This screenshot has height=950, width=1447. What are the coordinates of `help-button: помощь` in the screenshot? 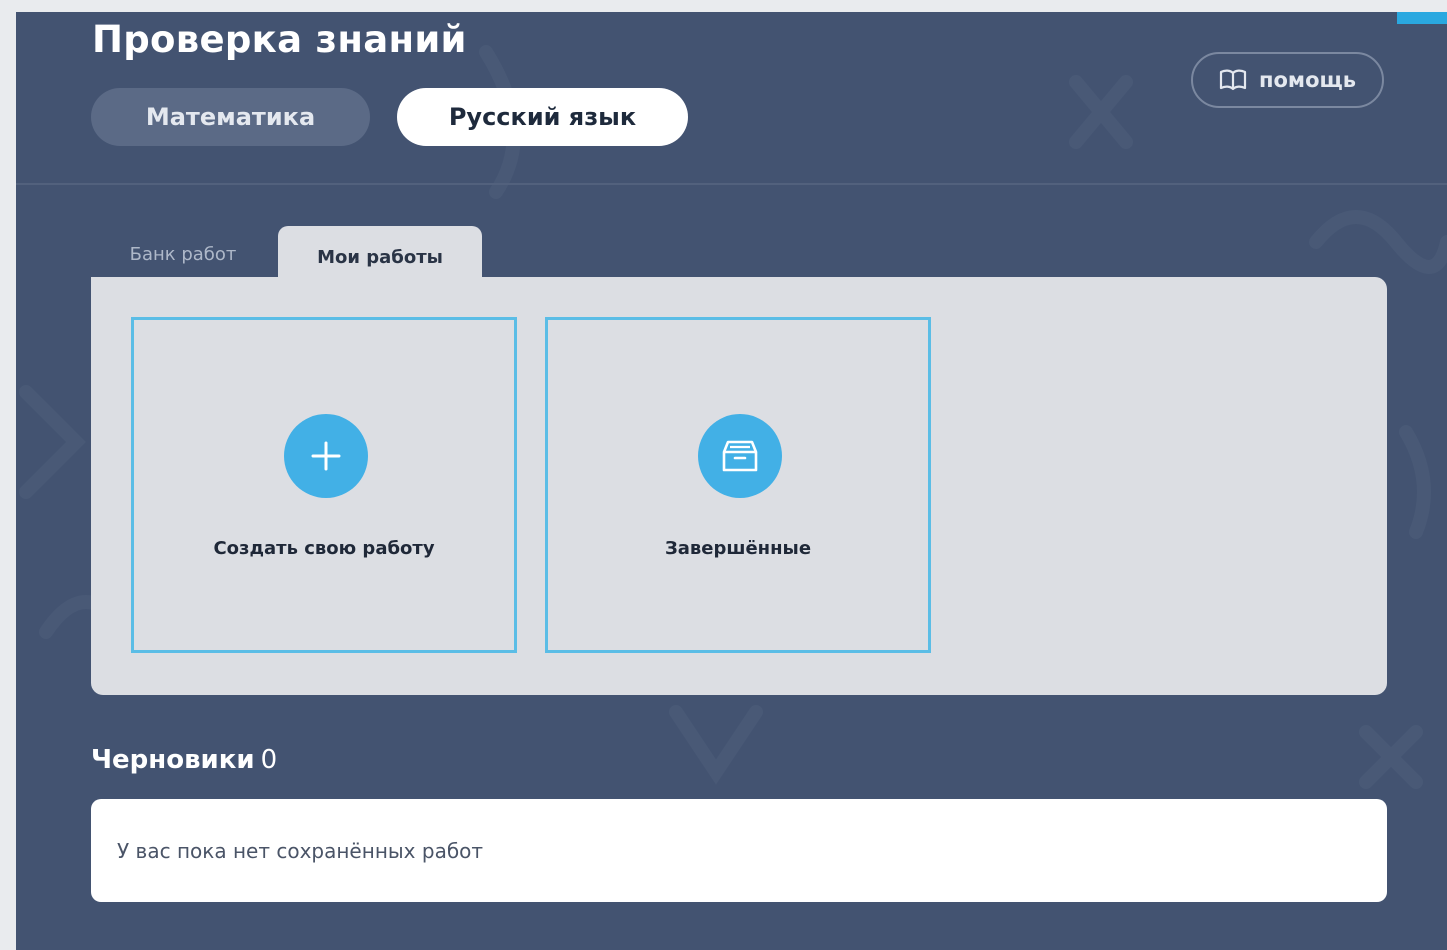 It's located at (1287, 80).